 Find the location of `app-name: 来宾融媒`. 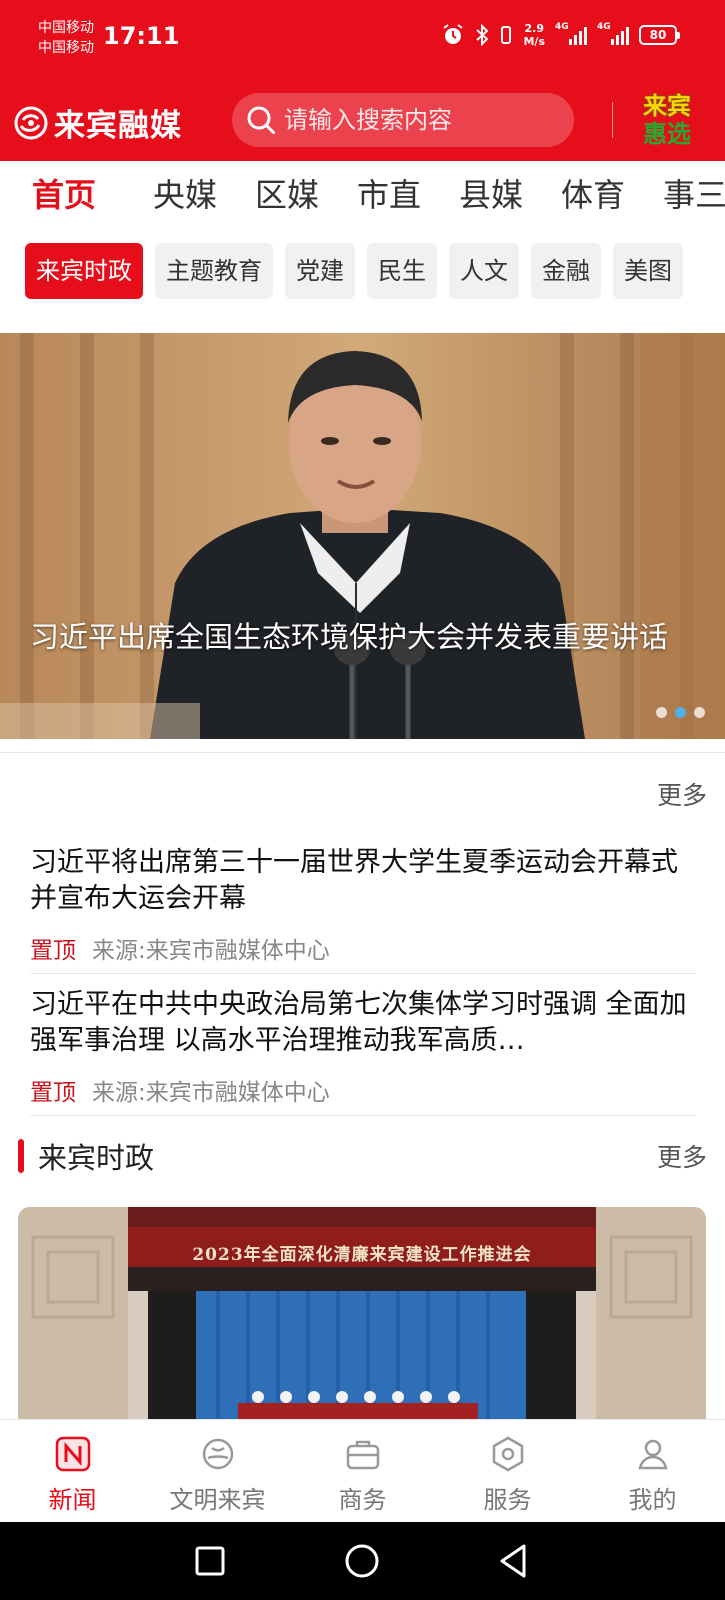

app-name: 来宾融媒 is located at coordinates (118, 126).